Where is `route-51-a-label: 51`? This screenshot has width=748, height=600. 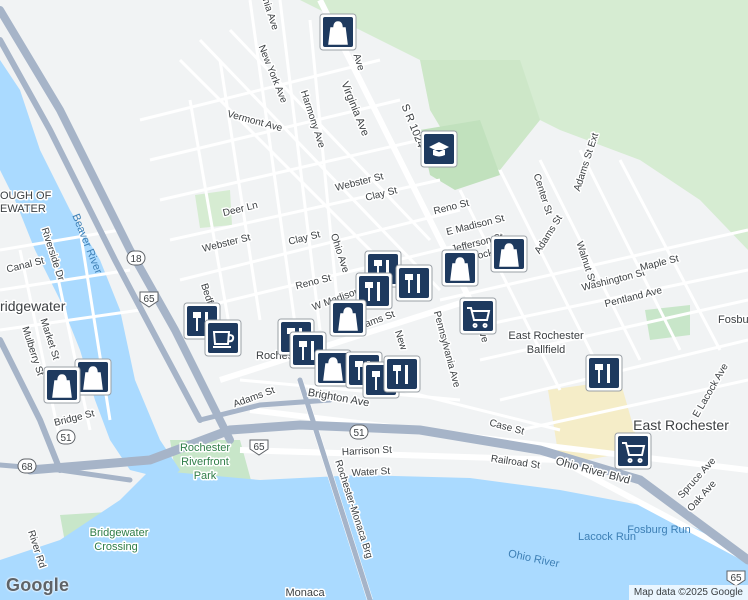
route-51-a-label: 51 is located at coordinates (359, 433).